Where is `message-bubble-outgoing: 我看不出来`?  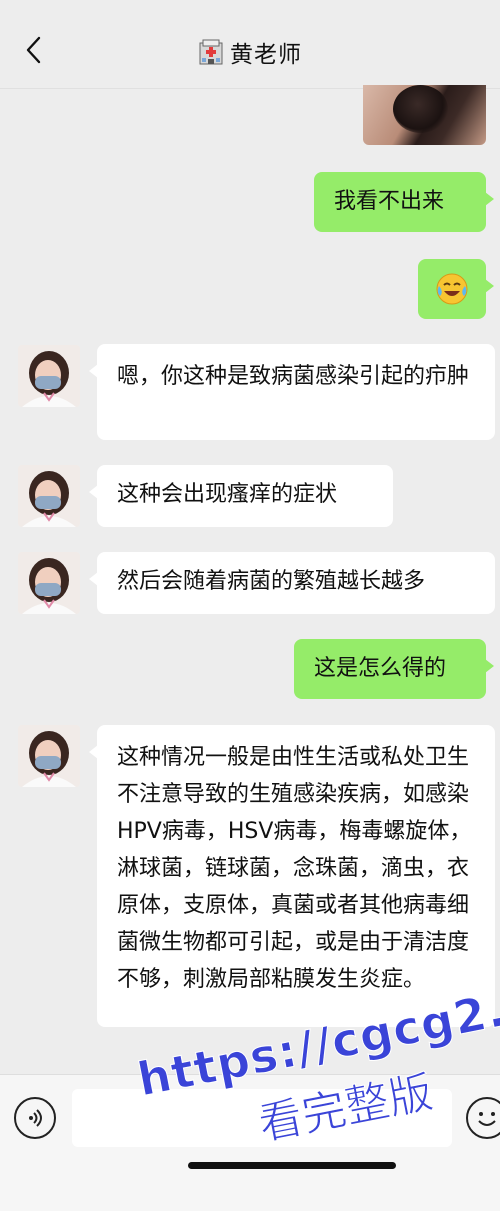 message-bubble-outgoing: 我看不出来 is located at coordinates (404, 202).